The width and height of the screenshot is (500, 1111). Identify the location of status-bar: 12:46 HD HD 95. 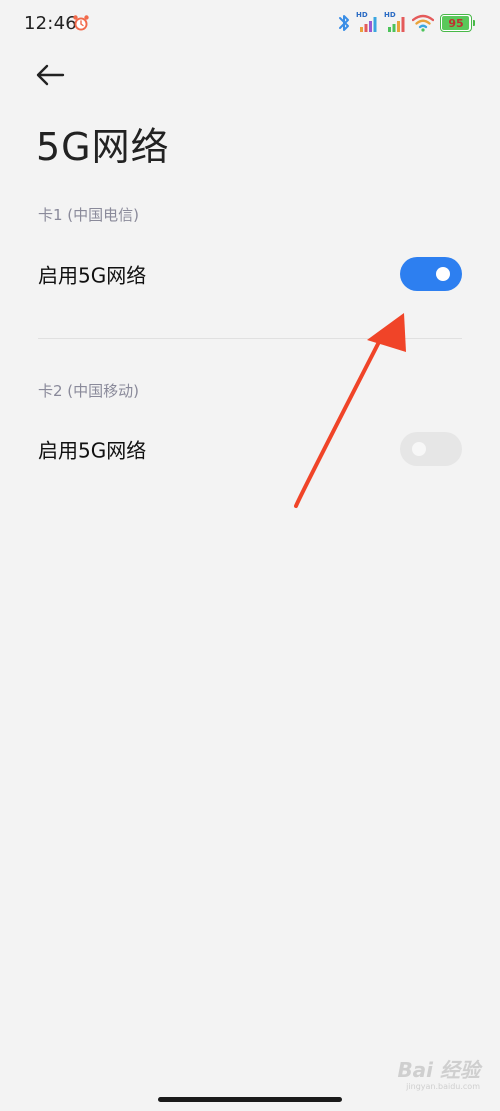
(250, 24).